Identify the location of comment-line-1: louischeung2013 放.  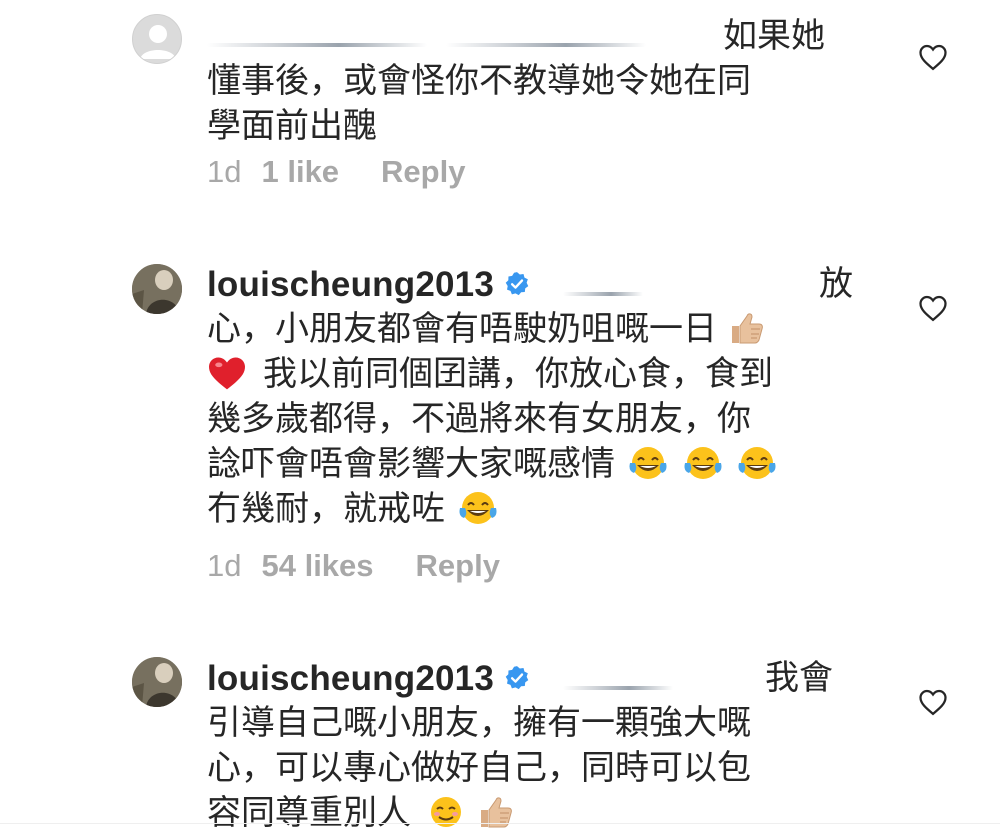
(537, 284).